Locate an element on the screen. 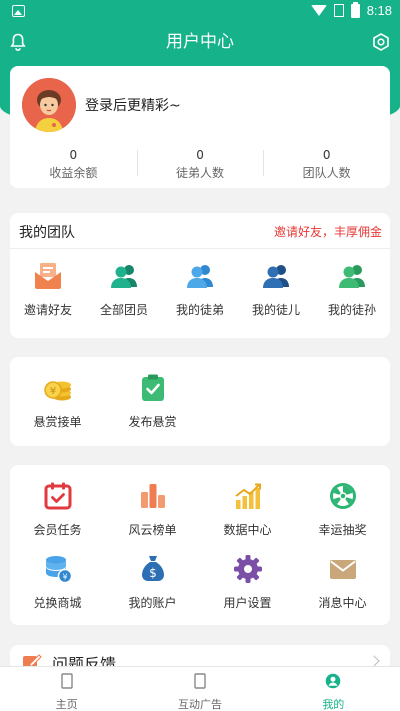 Image resolution: width=400 pixels, height=711 pixels. item-label: 悬赏接单 is located at coordinates (57, 422).